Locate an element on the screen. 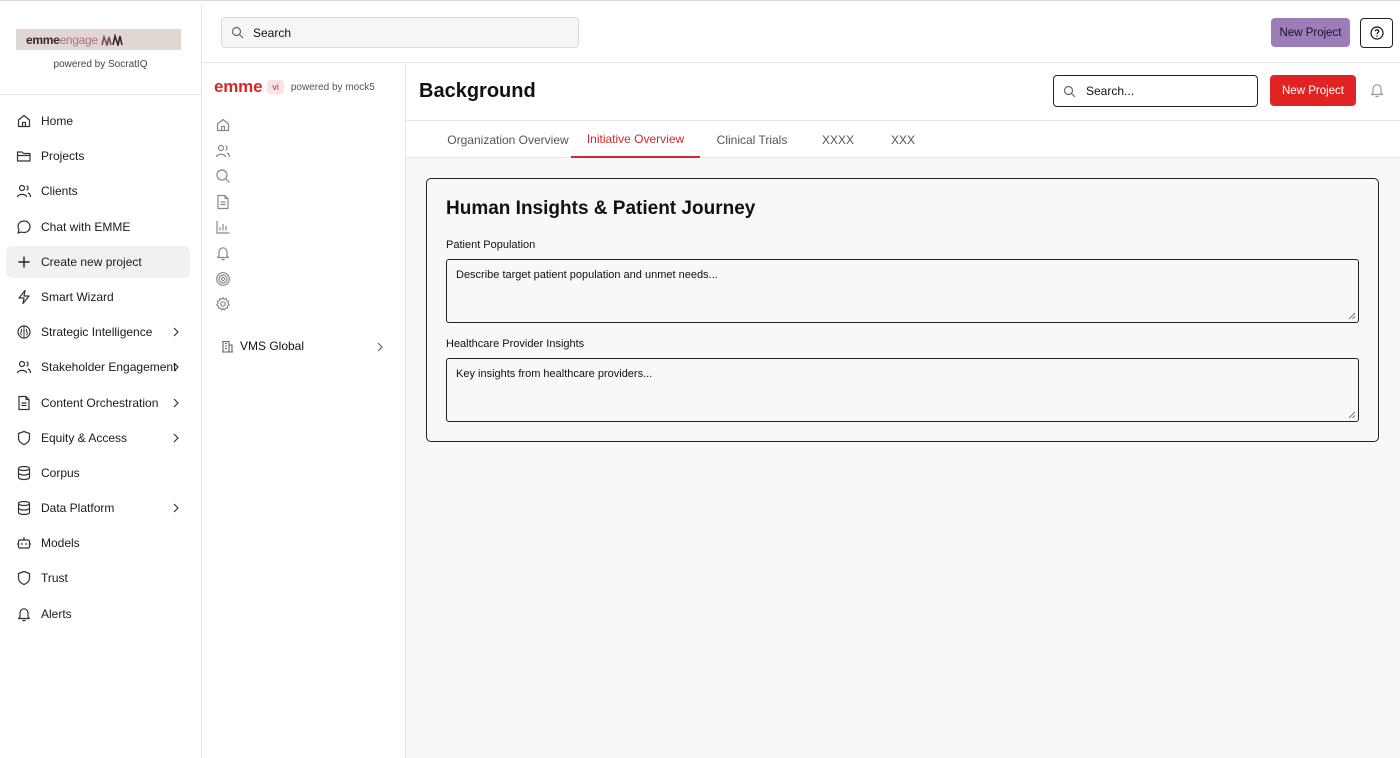 The width and height of the screenshot is (1400, 758). help-circle-icon is located at coordinates (1376, 33).